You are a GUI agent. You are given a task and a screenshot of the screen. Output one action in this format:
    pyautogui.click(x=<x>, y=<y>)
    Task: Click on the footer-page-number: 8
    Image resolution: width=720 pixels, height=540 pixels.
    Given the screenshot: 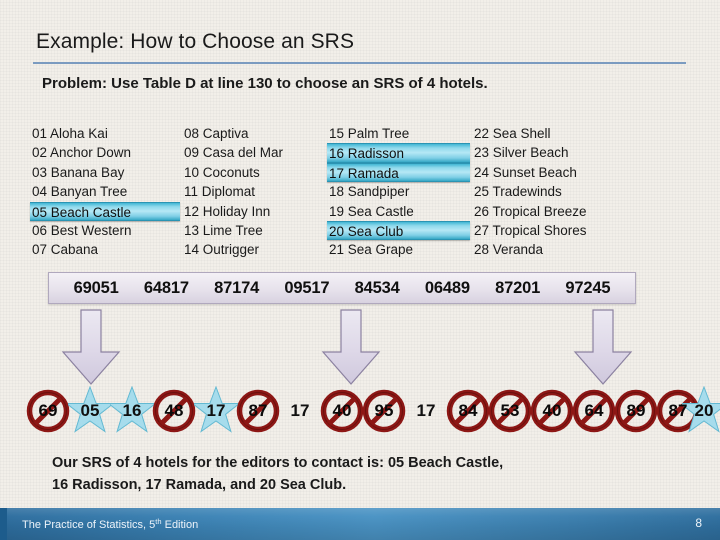 What is the action you would take?
    pyautogui.click(x=698, y=523)
    